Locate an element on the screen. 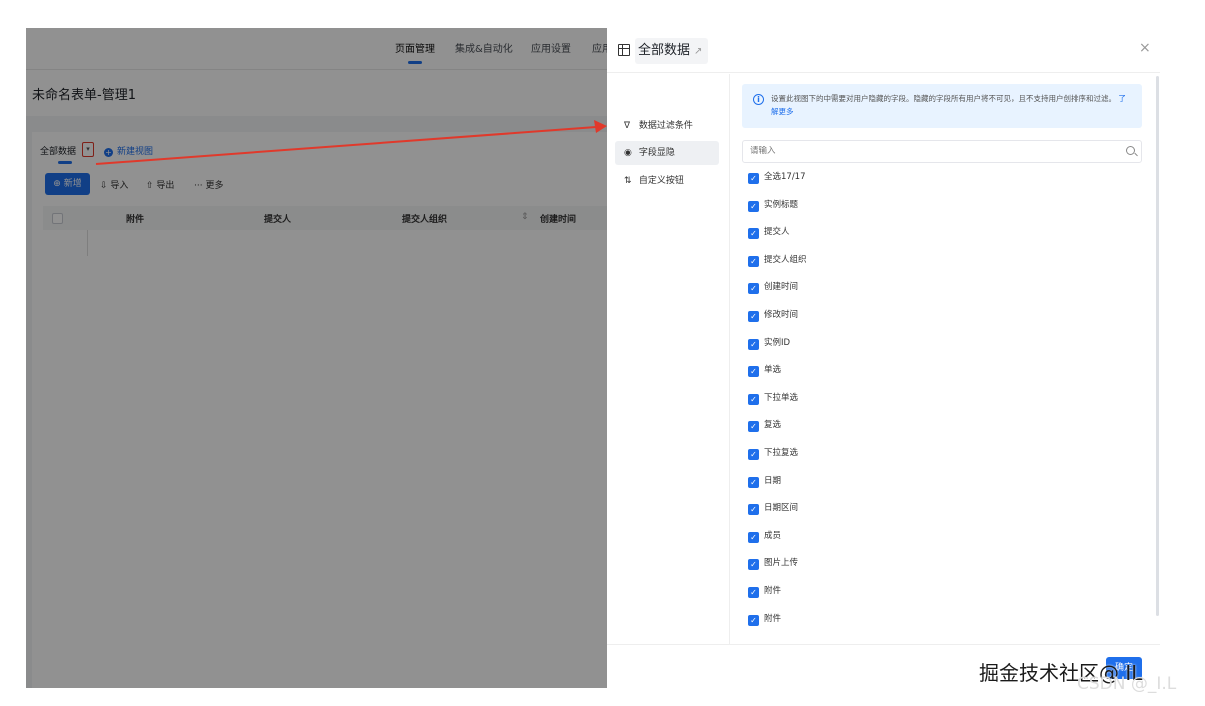 This screenshot has height=706, width=1205. field-checkbox: ✓ 实例ID is located at coordinates (769, 344).